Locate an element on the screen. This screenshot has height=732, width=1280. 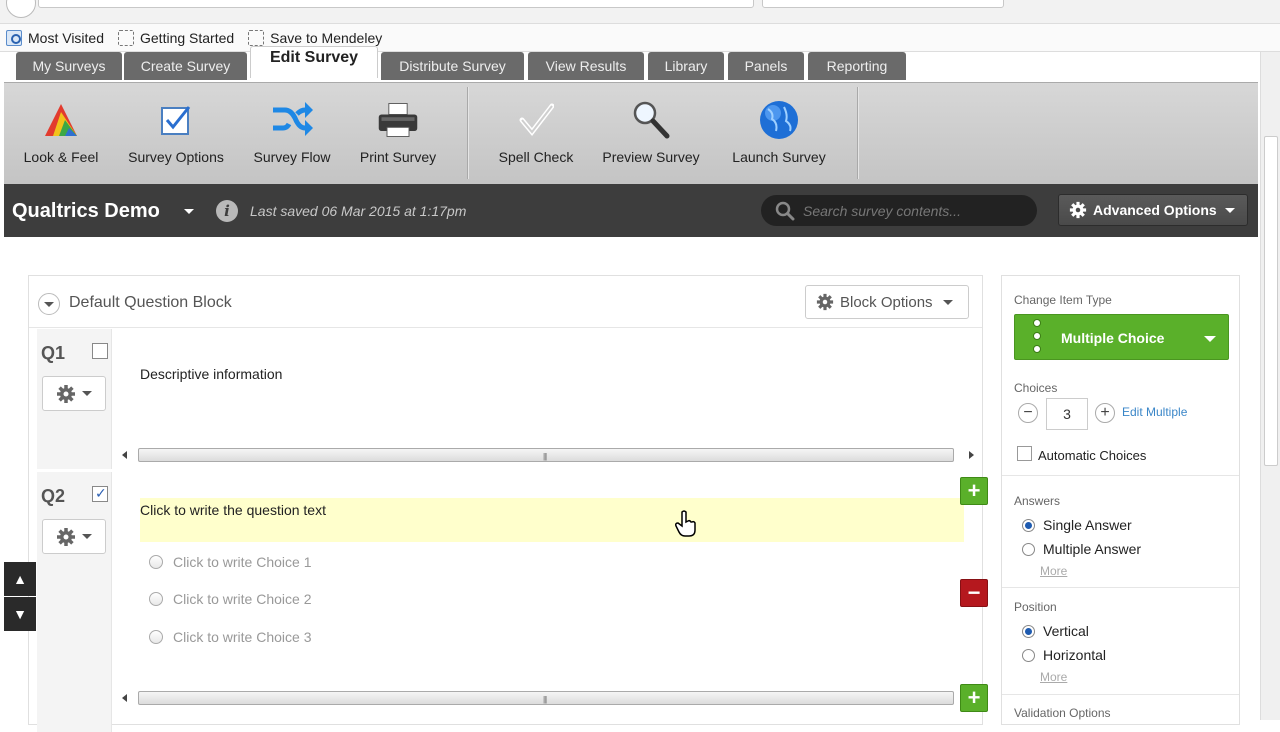
search-input is located at coordinates (913, 211).